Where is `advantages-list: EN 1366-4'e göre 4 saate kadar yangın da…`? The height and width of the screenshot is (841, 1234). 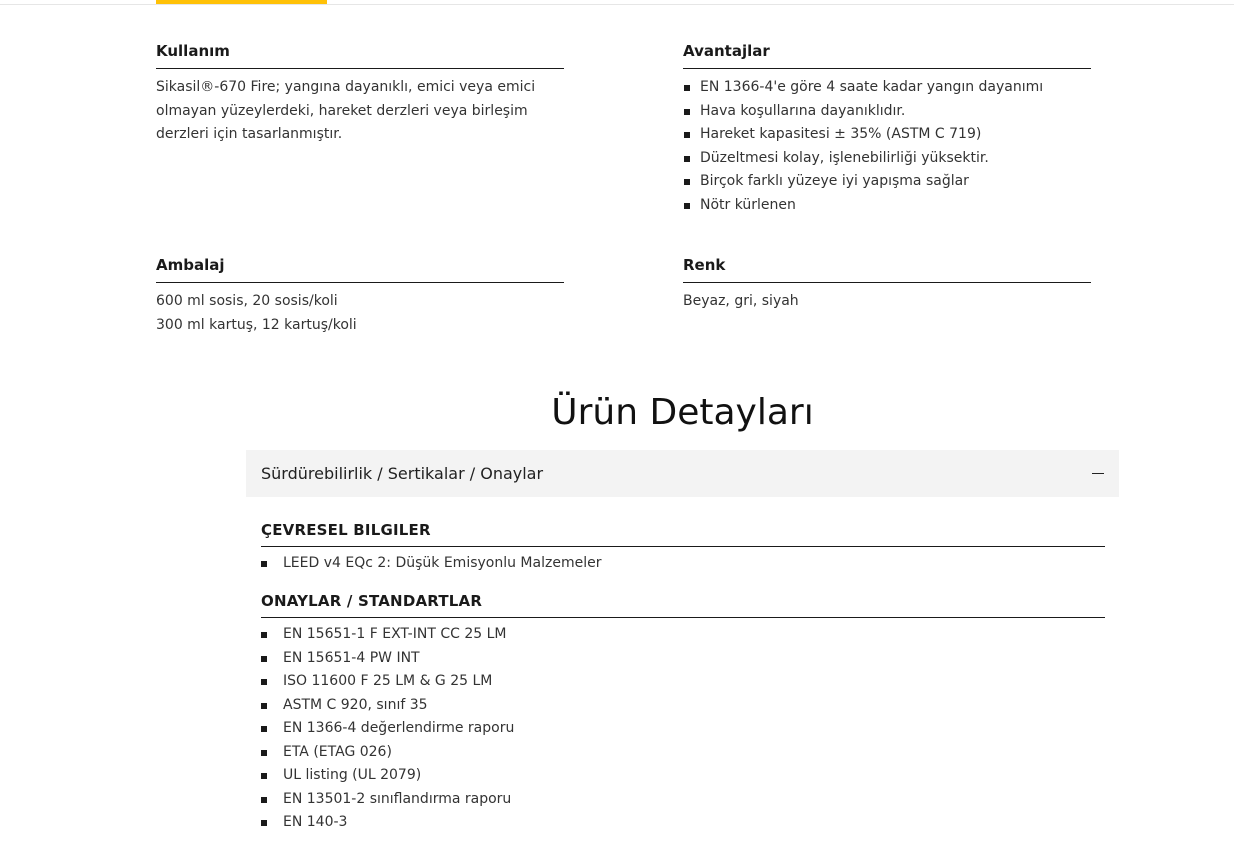 advantages-list: EN 1366-4'e göre 4 saate kadar yangın da… is located at coordinates (887, 146).